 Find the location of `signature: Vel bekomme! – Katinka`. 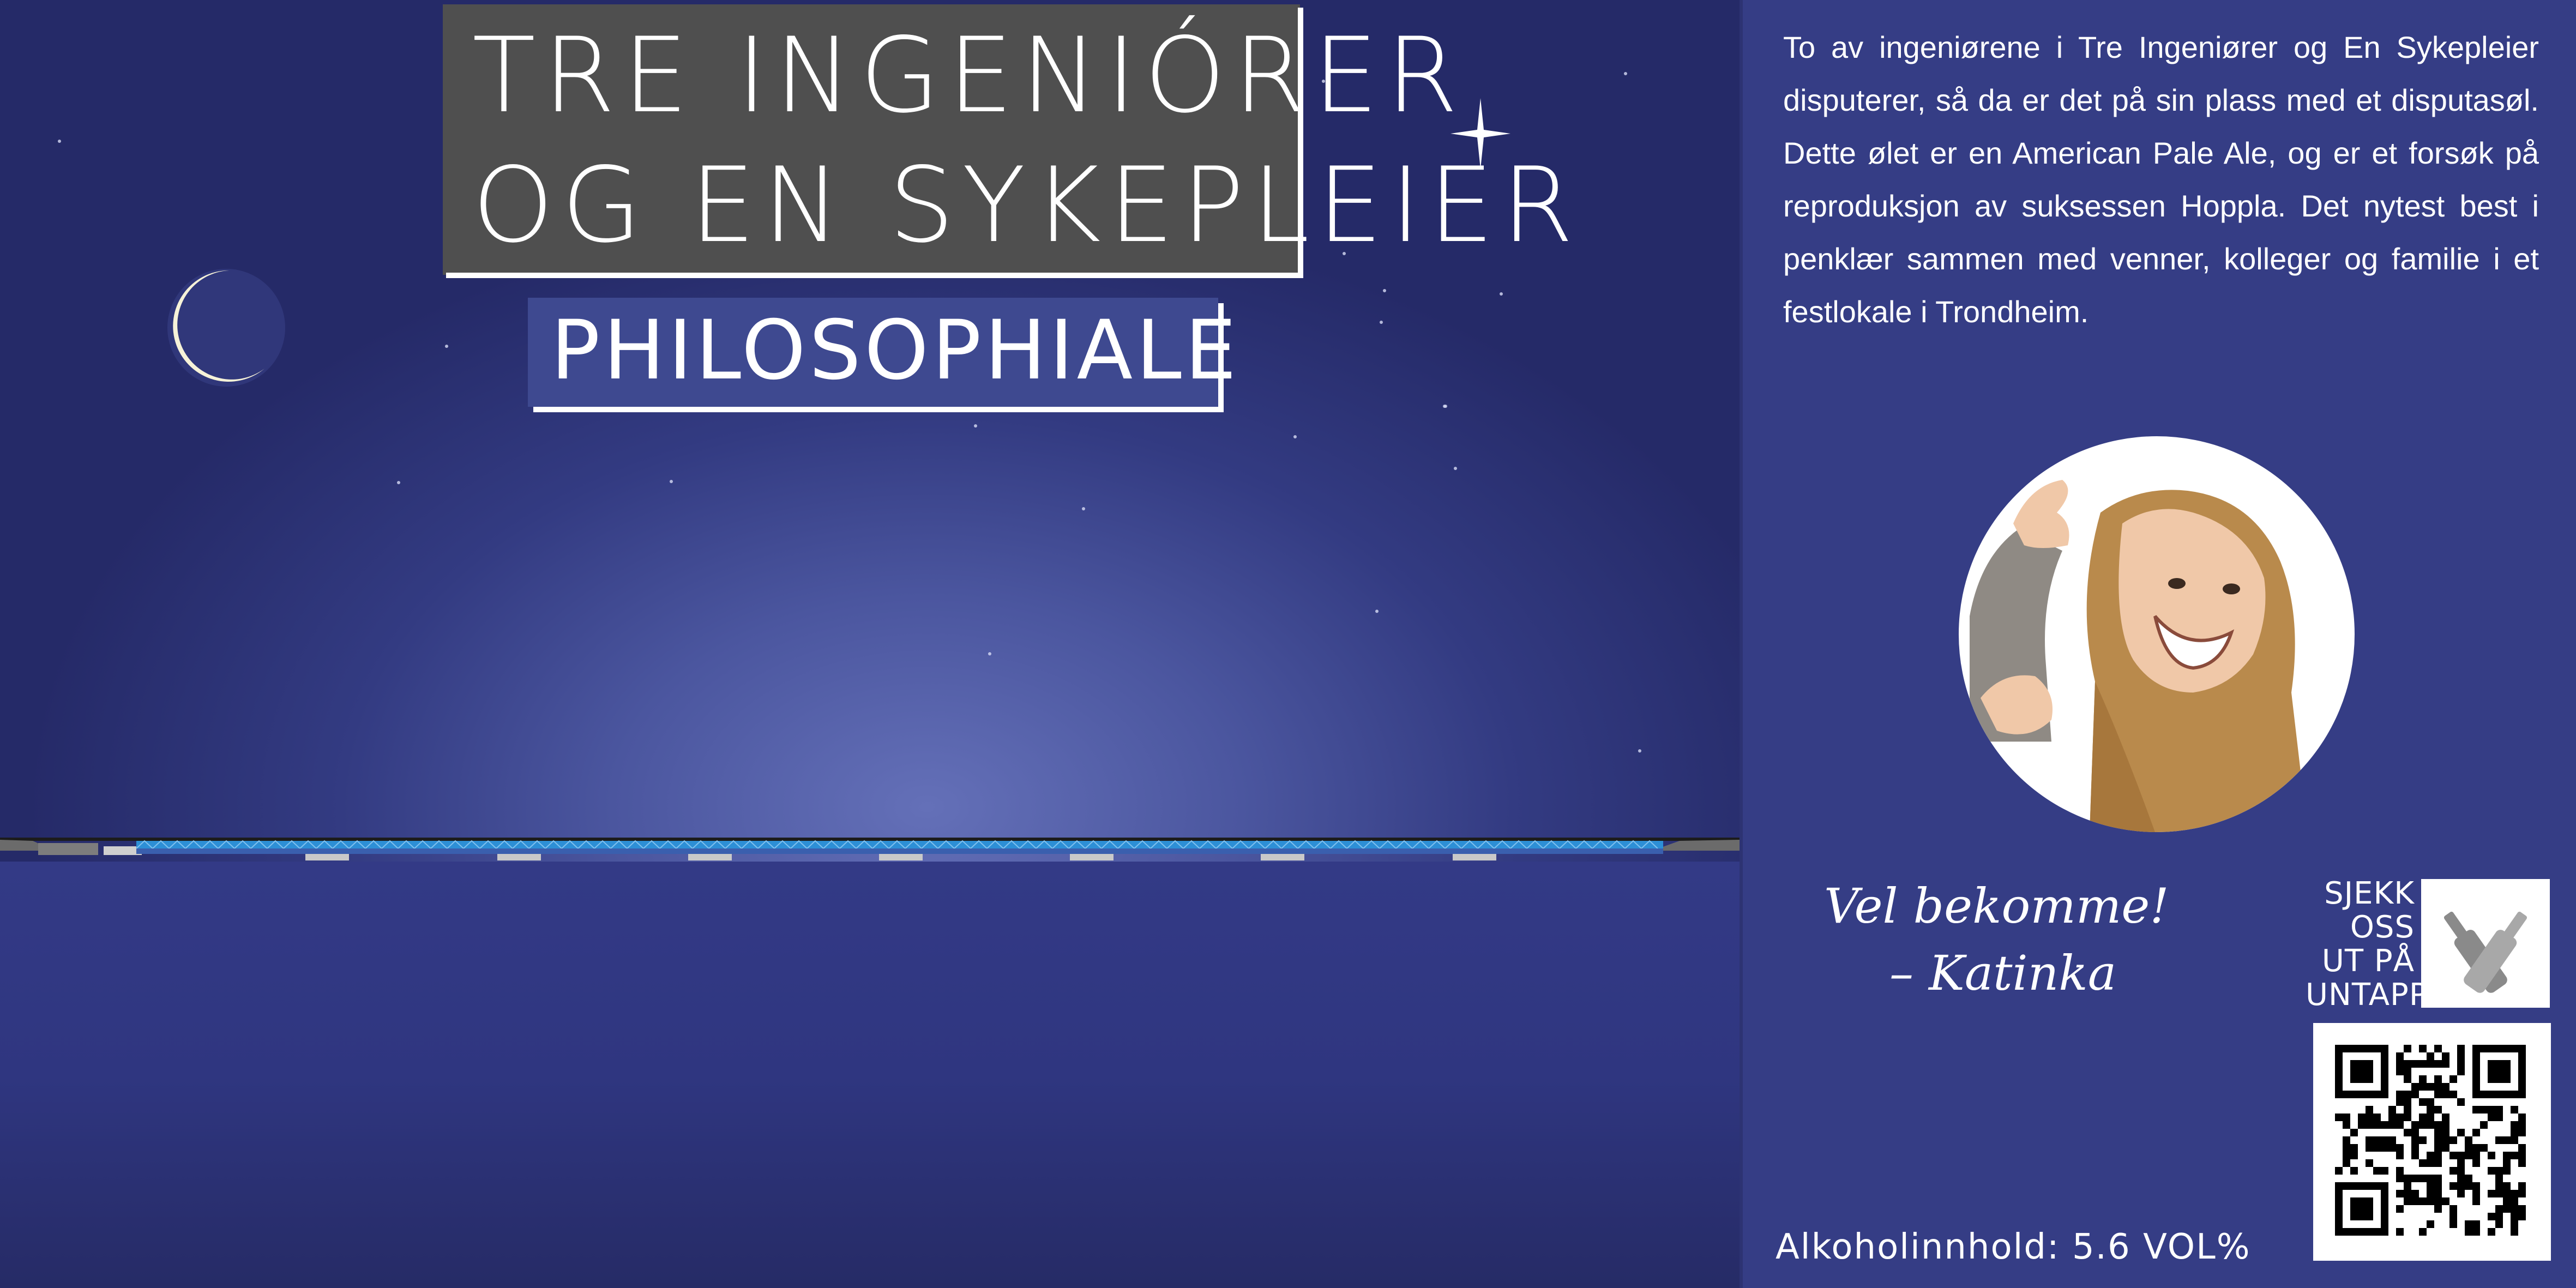

signature: Vel bekomme! – Katinka is located at coordinates (1996, 939).